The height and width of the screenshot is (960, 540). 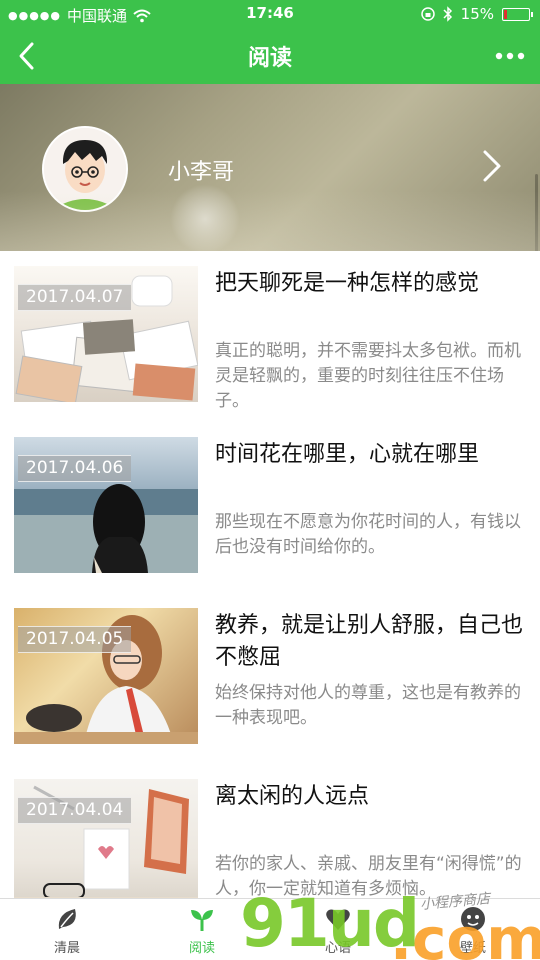 I want to click on article-date: 2017.04.05, so click(x=75, y=639).